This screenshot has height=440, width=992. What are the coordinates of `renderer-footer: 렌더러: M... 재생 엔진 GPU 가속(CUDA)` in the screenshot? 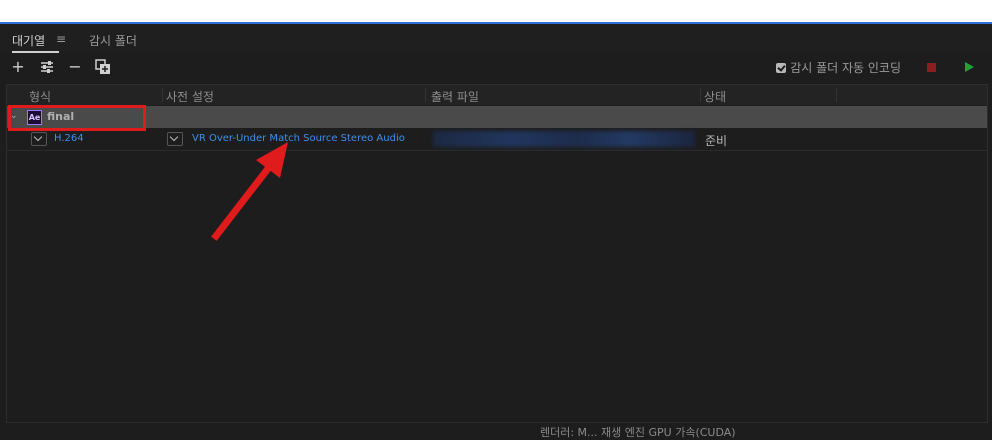 It's located at (638, 432).